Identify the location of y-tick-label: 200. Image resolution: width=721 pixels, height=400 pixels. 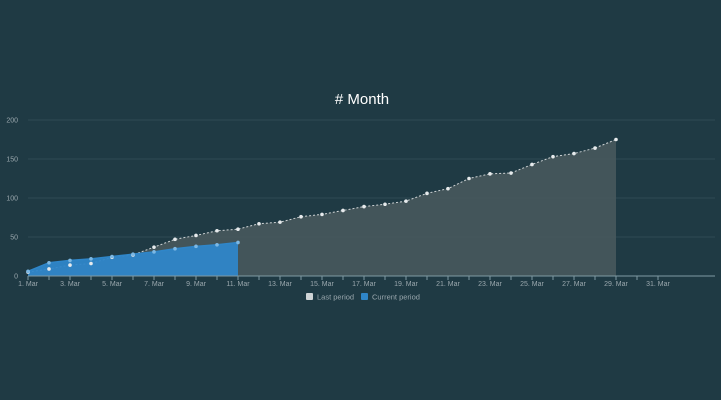
(12, 121).